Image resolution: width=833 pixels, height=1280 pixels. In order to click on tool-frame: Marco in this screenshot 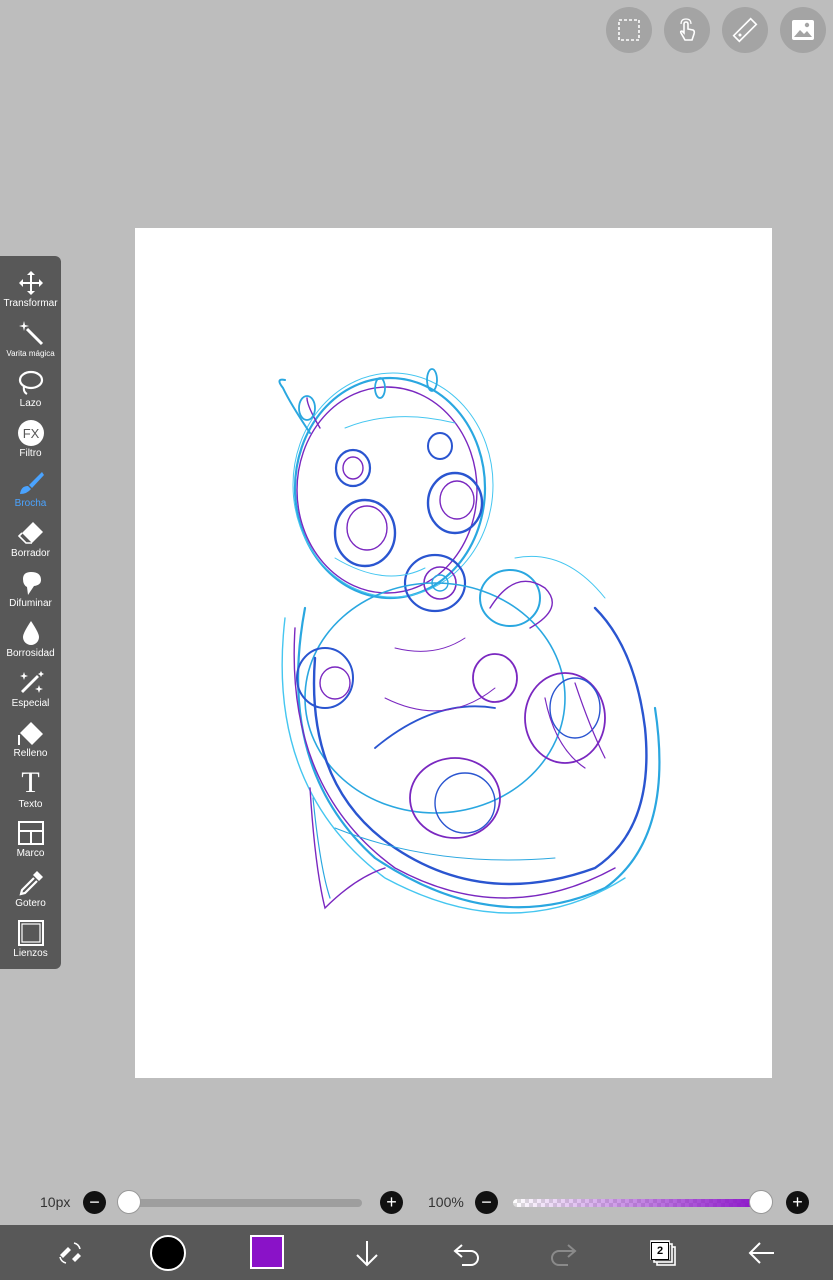, I will do `click(30, 835)`.